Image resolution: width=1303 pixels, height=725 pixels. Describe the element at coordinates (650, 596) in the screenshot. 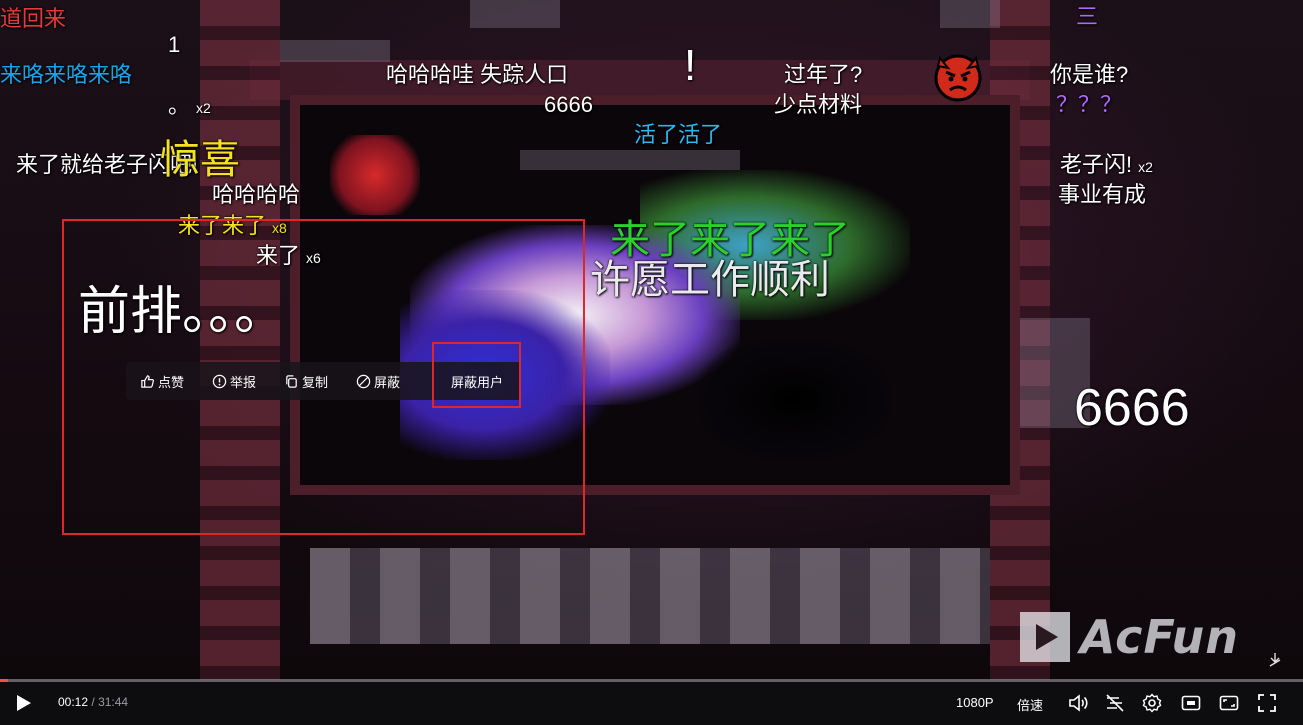

I see `subtitle-mosaic` at that location.